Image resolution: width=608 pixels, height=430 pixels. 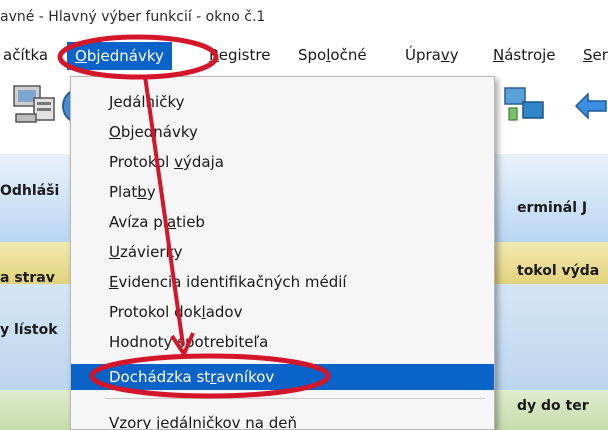 What do you see at coordinates (27, 278) in the screenshot?
I see `bg-left-label-2: a strav` at bounding box center [27, 278].